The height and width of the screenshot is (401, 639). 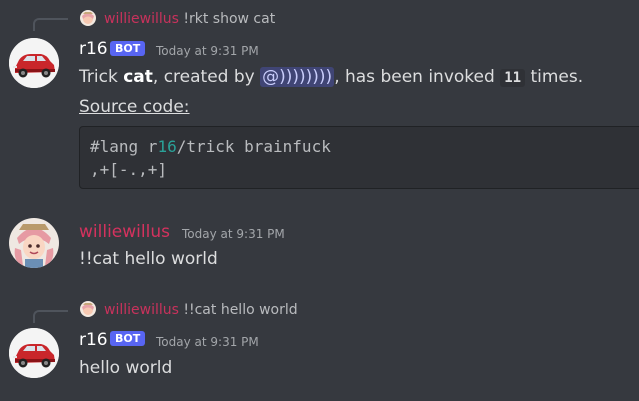 I want to click on code-text: /trick brainfuck, so click(x=253, y=146).